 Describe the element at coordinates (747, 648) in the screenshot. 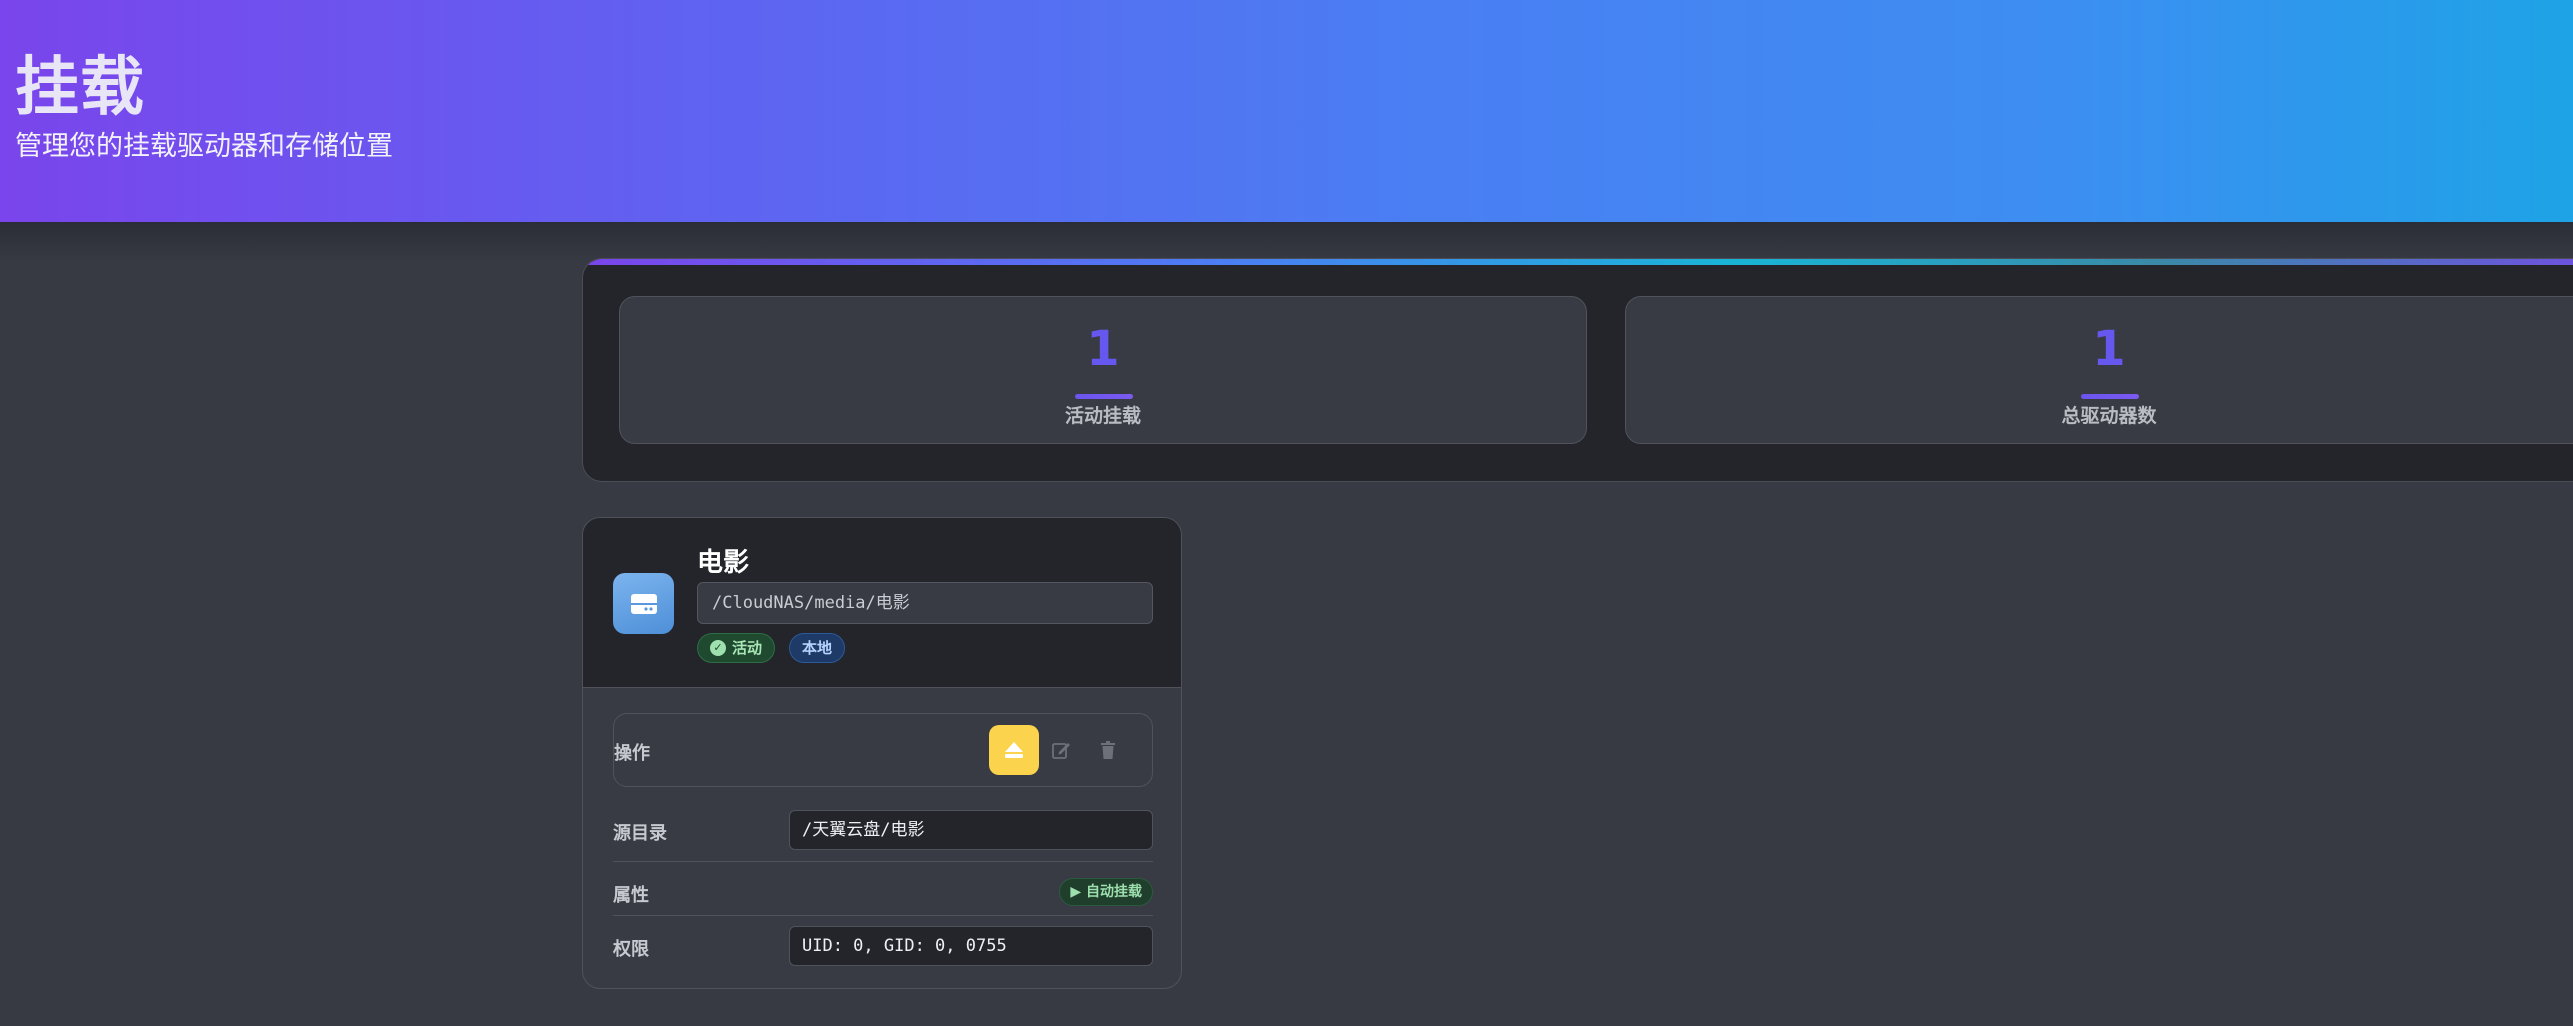

I see `status-badge-label: 活动` at that location.